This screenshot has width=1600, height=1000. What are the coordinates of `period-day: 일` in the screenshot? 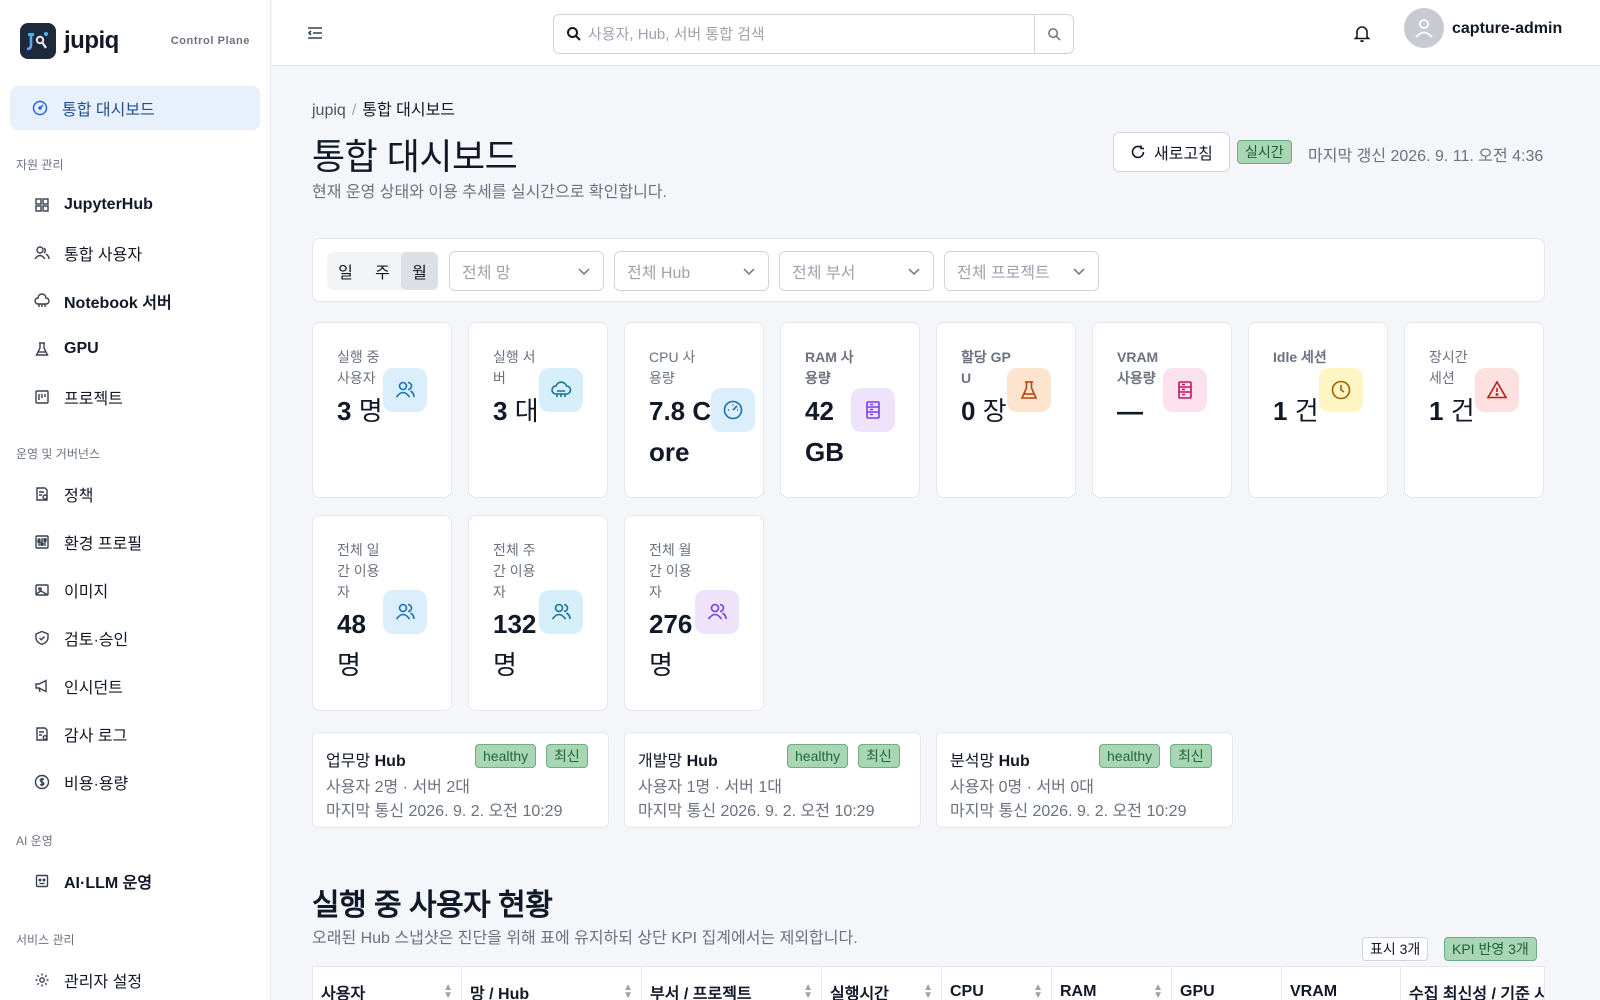 It's located at (345, 271).